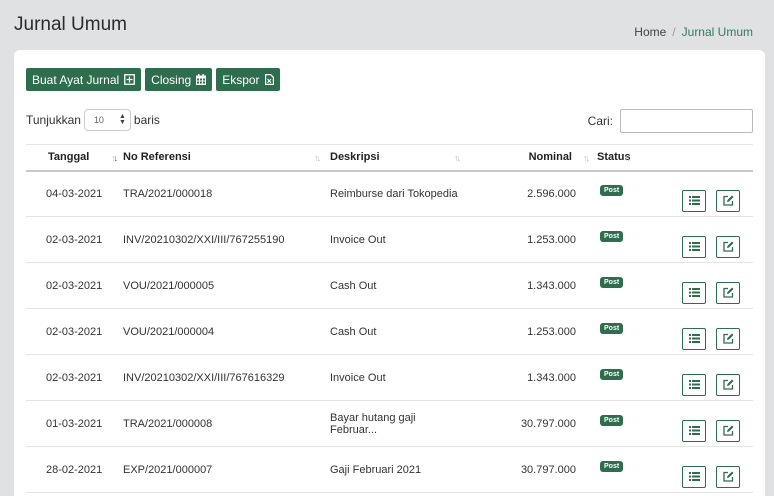 Image resolution: width=774 pixels, height=496 pixels. Describe the element at coordinates (353, 331) in the screenshot. I see `cell-desc: Cash Out` at that location.